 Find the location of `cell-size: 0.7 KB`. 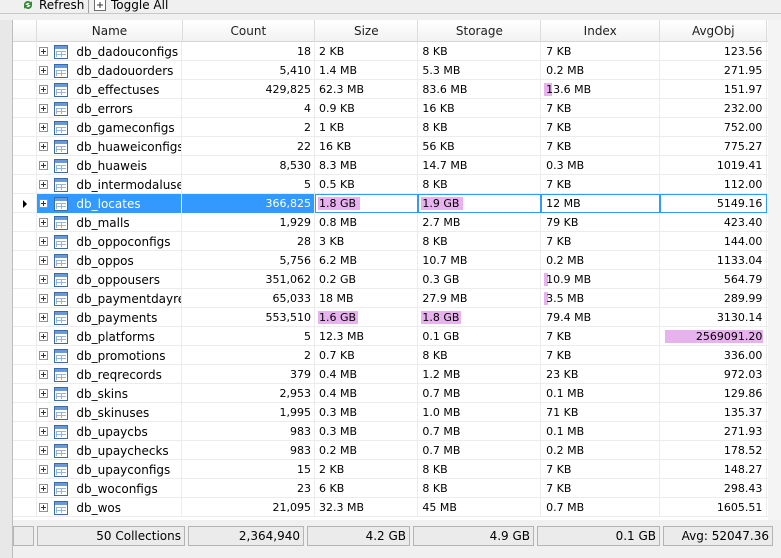

cell-size: 0.7 KB is located at coordinates (367, 355).